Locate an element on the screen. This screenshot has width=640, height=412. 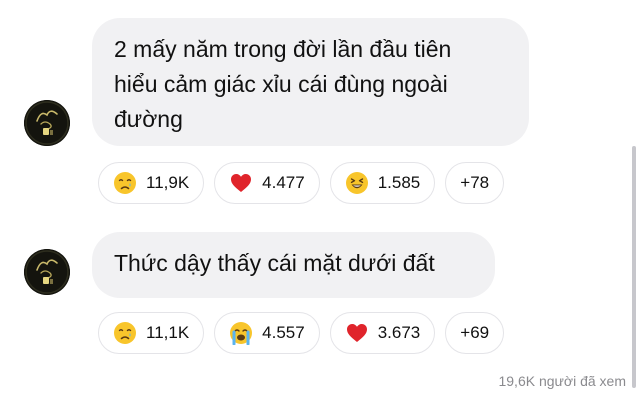
reaction-more-count: +69 is located at coordinates (475, 332).